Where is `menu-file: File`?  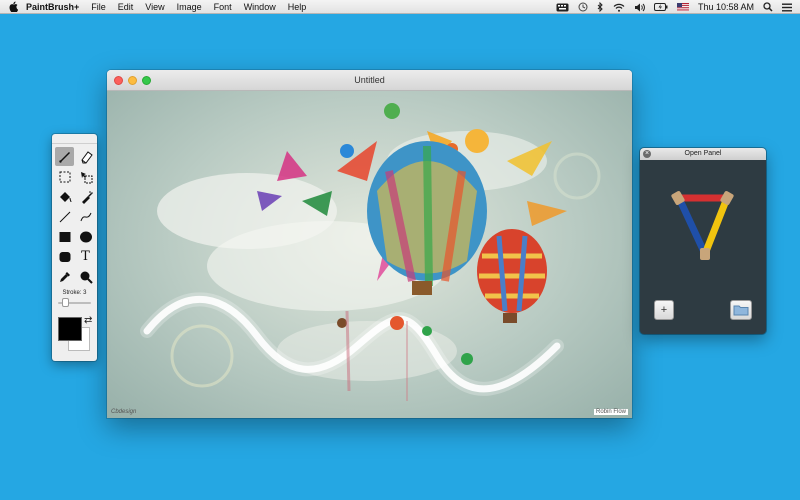
menu-file: File is located at coordinates (98, 7).